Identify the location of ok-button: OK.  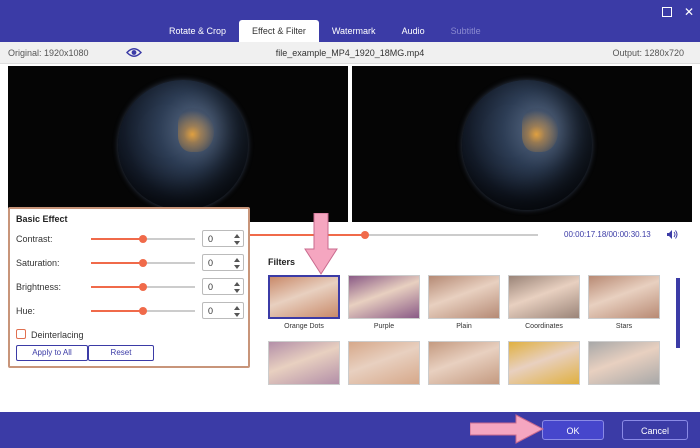
(573, 430).